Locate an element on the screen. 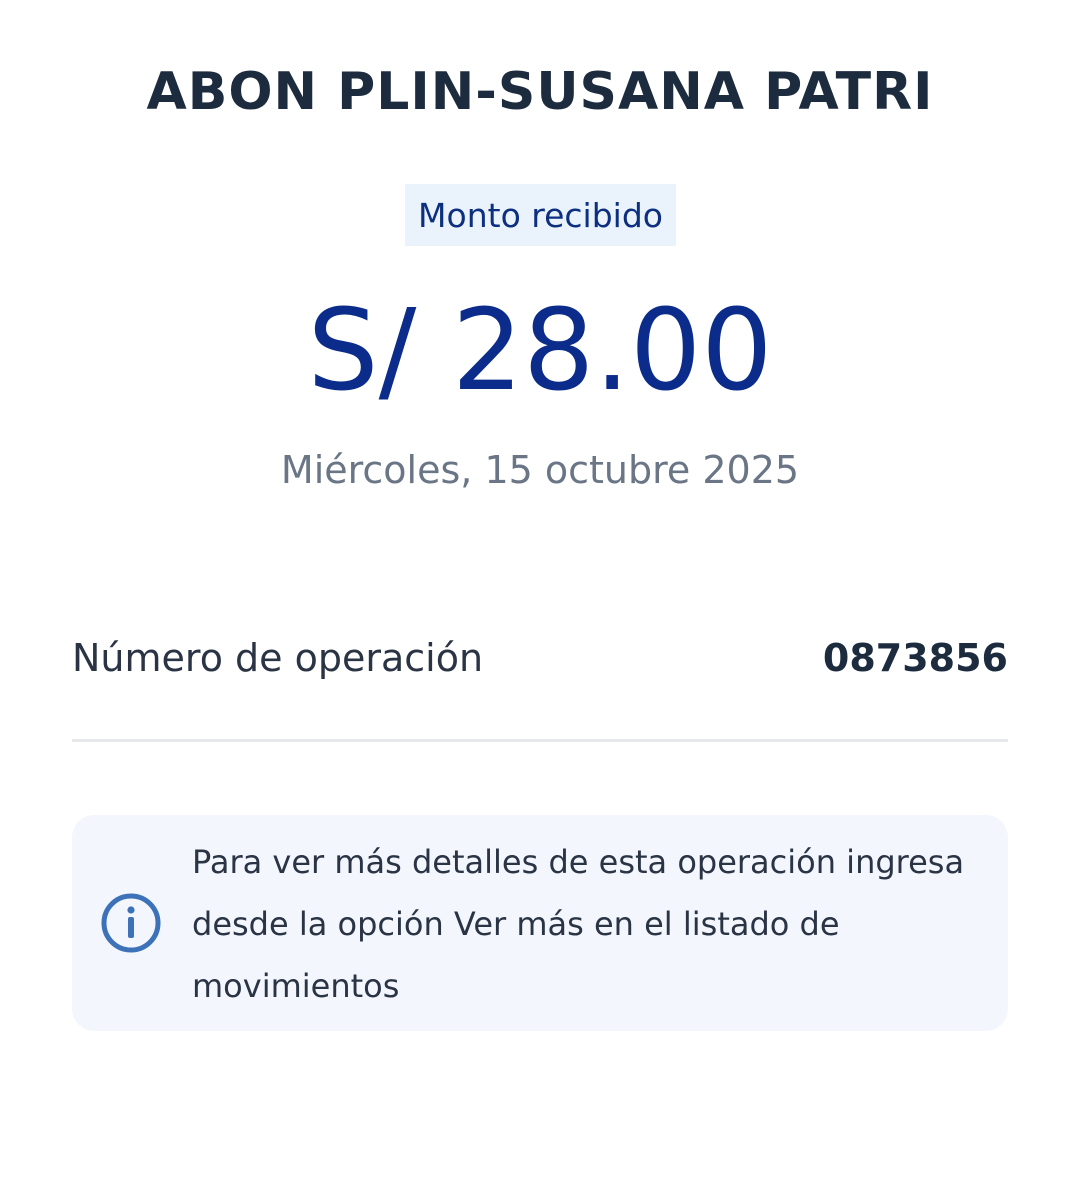 The height and width of the screenshot is (1195, 1080). status-badge-label: Monto recibido is located at coordinates (540, 215).